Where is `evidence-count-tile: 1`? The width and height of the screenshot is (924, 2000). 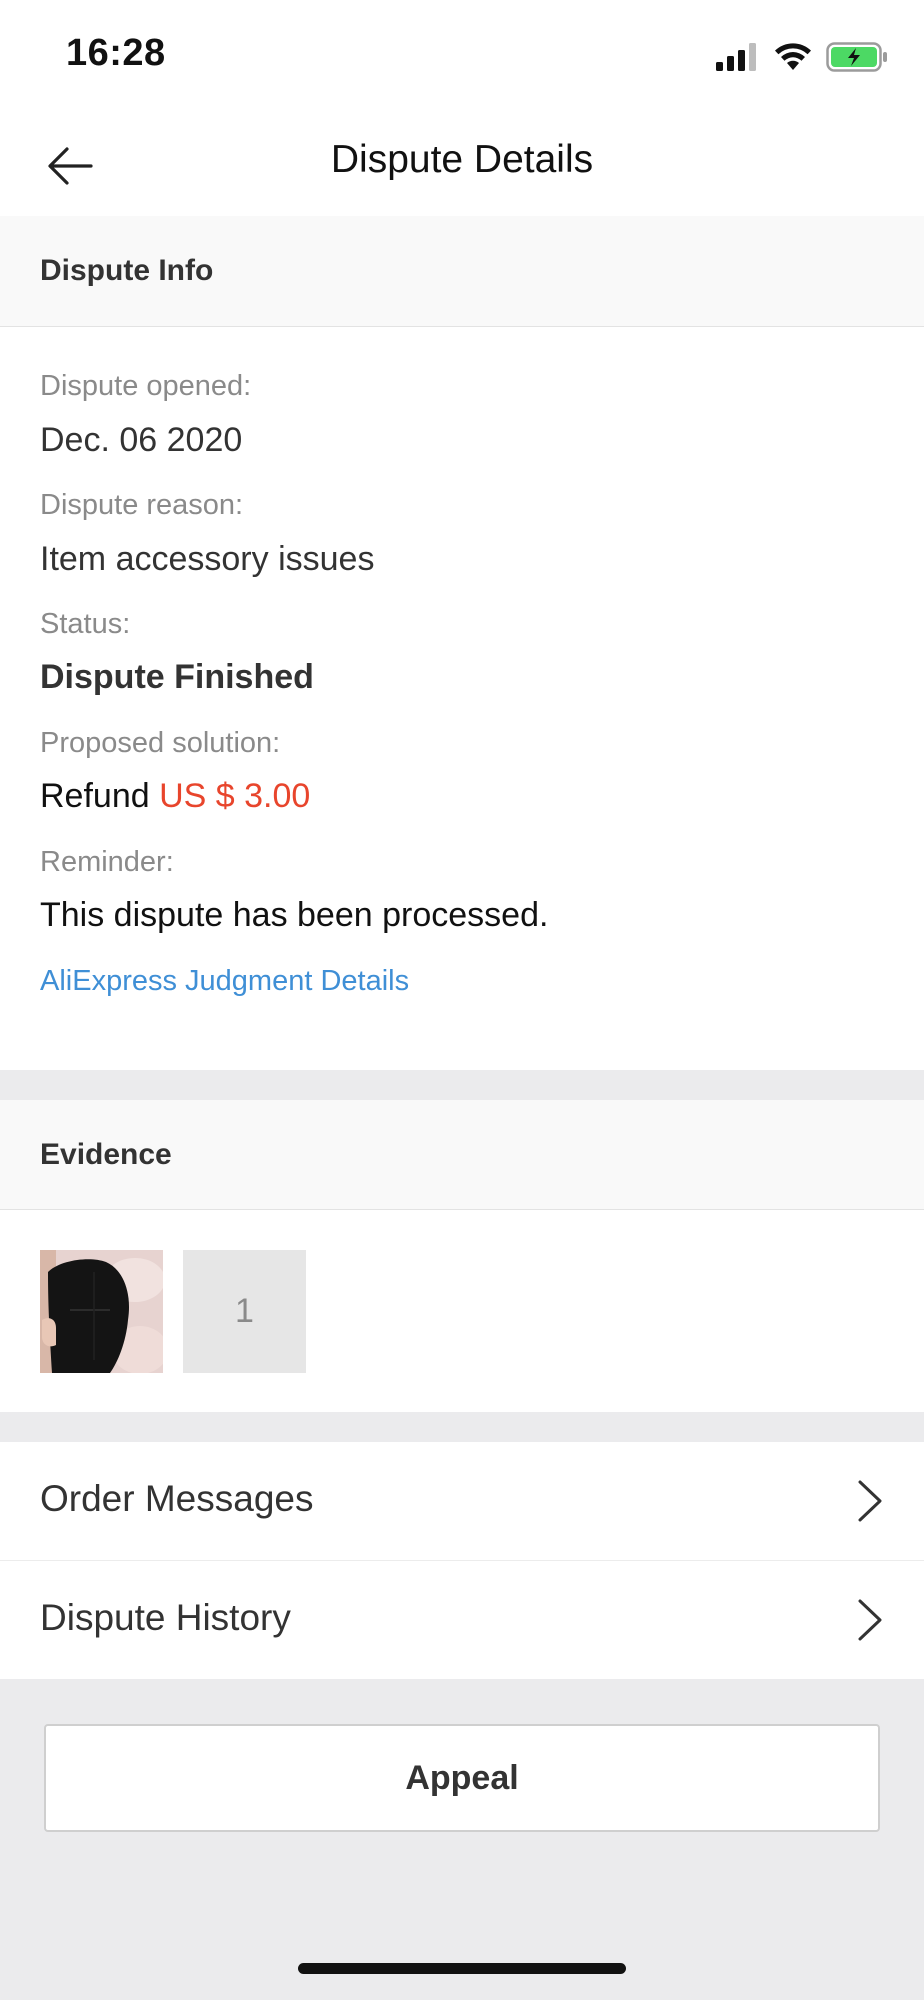 evidence-count-tile: 1 is located at coordinates (244, 1311).